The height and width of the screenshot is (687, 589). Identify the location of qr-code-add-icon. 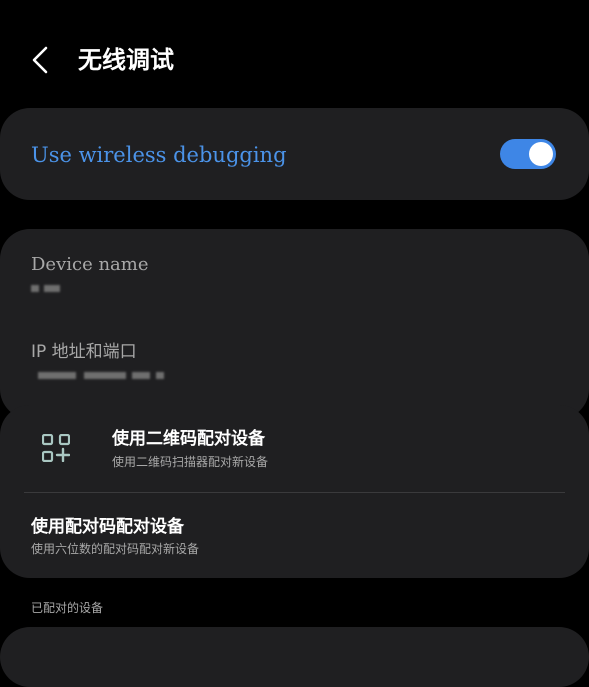
(56, 448).